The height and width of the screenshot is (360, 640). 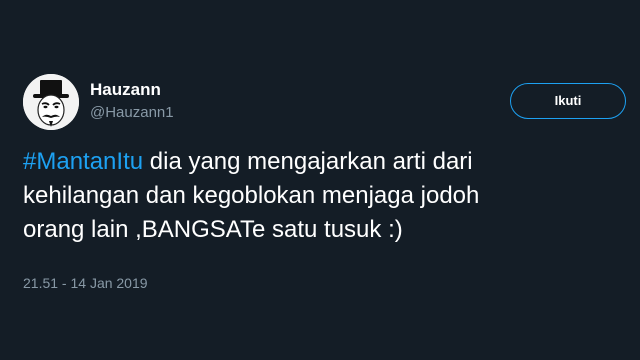 What do you see at coordinates (83, 161) in the screenshot?
I see `hashtag-link: #MantanItu` at bounding box center [83, 161].